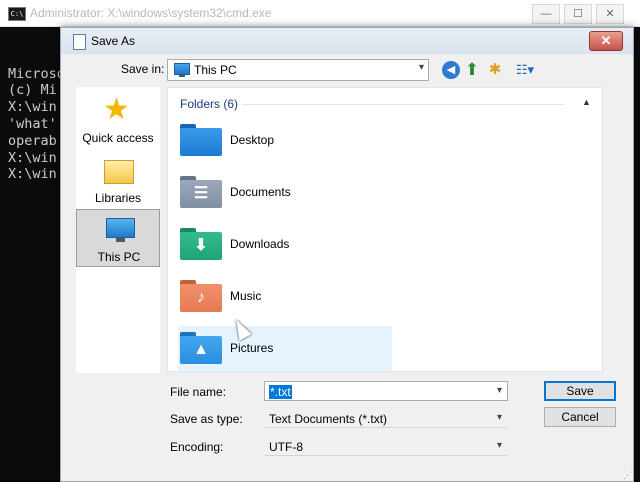 Image resolution: width=640 pixels, height=482 pixels. I want to click on encoding-dropdown: UTF-8 ▾, so click(386, 446).